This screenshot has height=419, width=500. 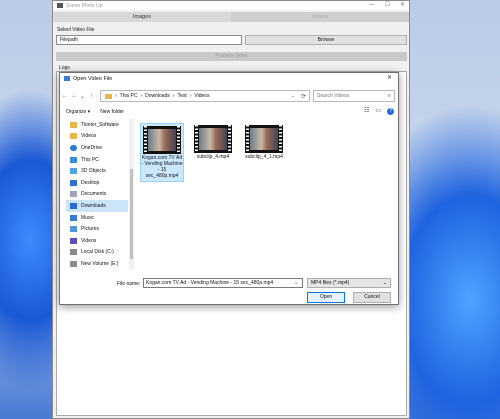 What do you see at coordinates (149, 40) in the screenshot?
I see `filepath-input: Filepath` at bounding box center [149, 40].